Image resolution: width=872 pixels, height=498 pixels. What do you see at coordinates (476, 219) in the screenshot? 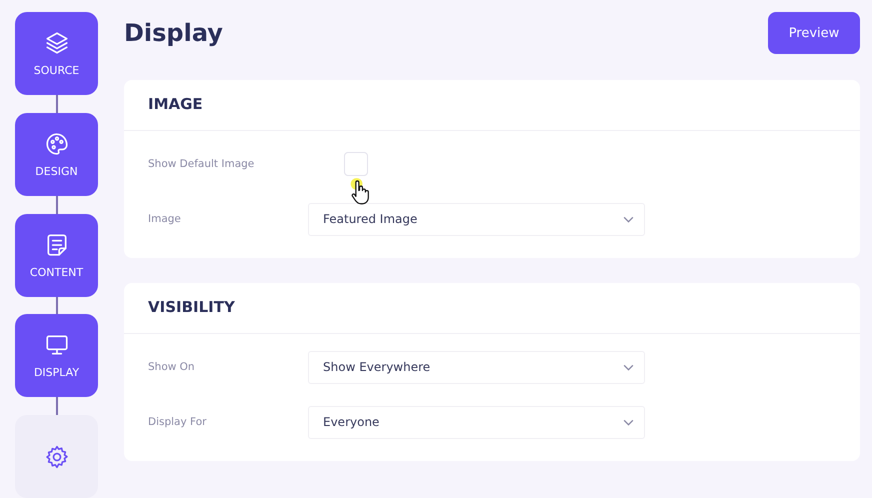
I see `dropdown: Featured Image` at bounding box center [476, 219].